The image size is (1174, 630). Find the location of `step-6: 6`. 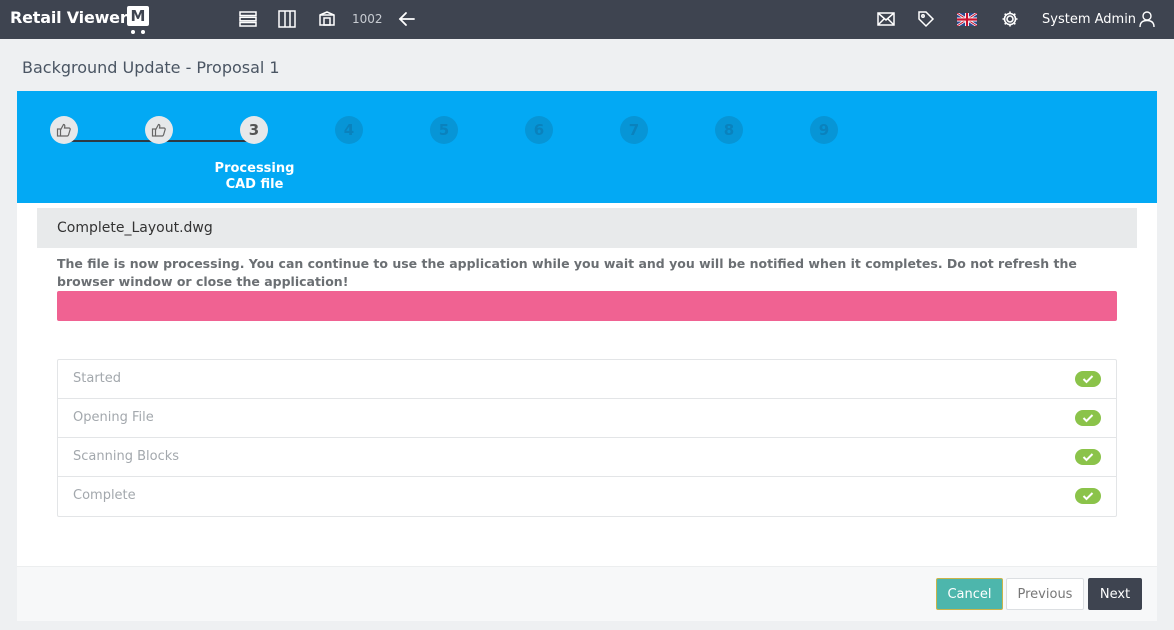

step-6: 6 is located at coordinates (539, 130).